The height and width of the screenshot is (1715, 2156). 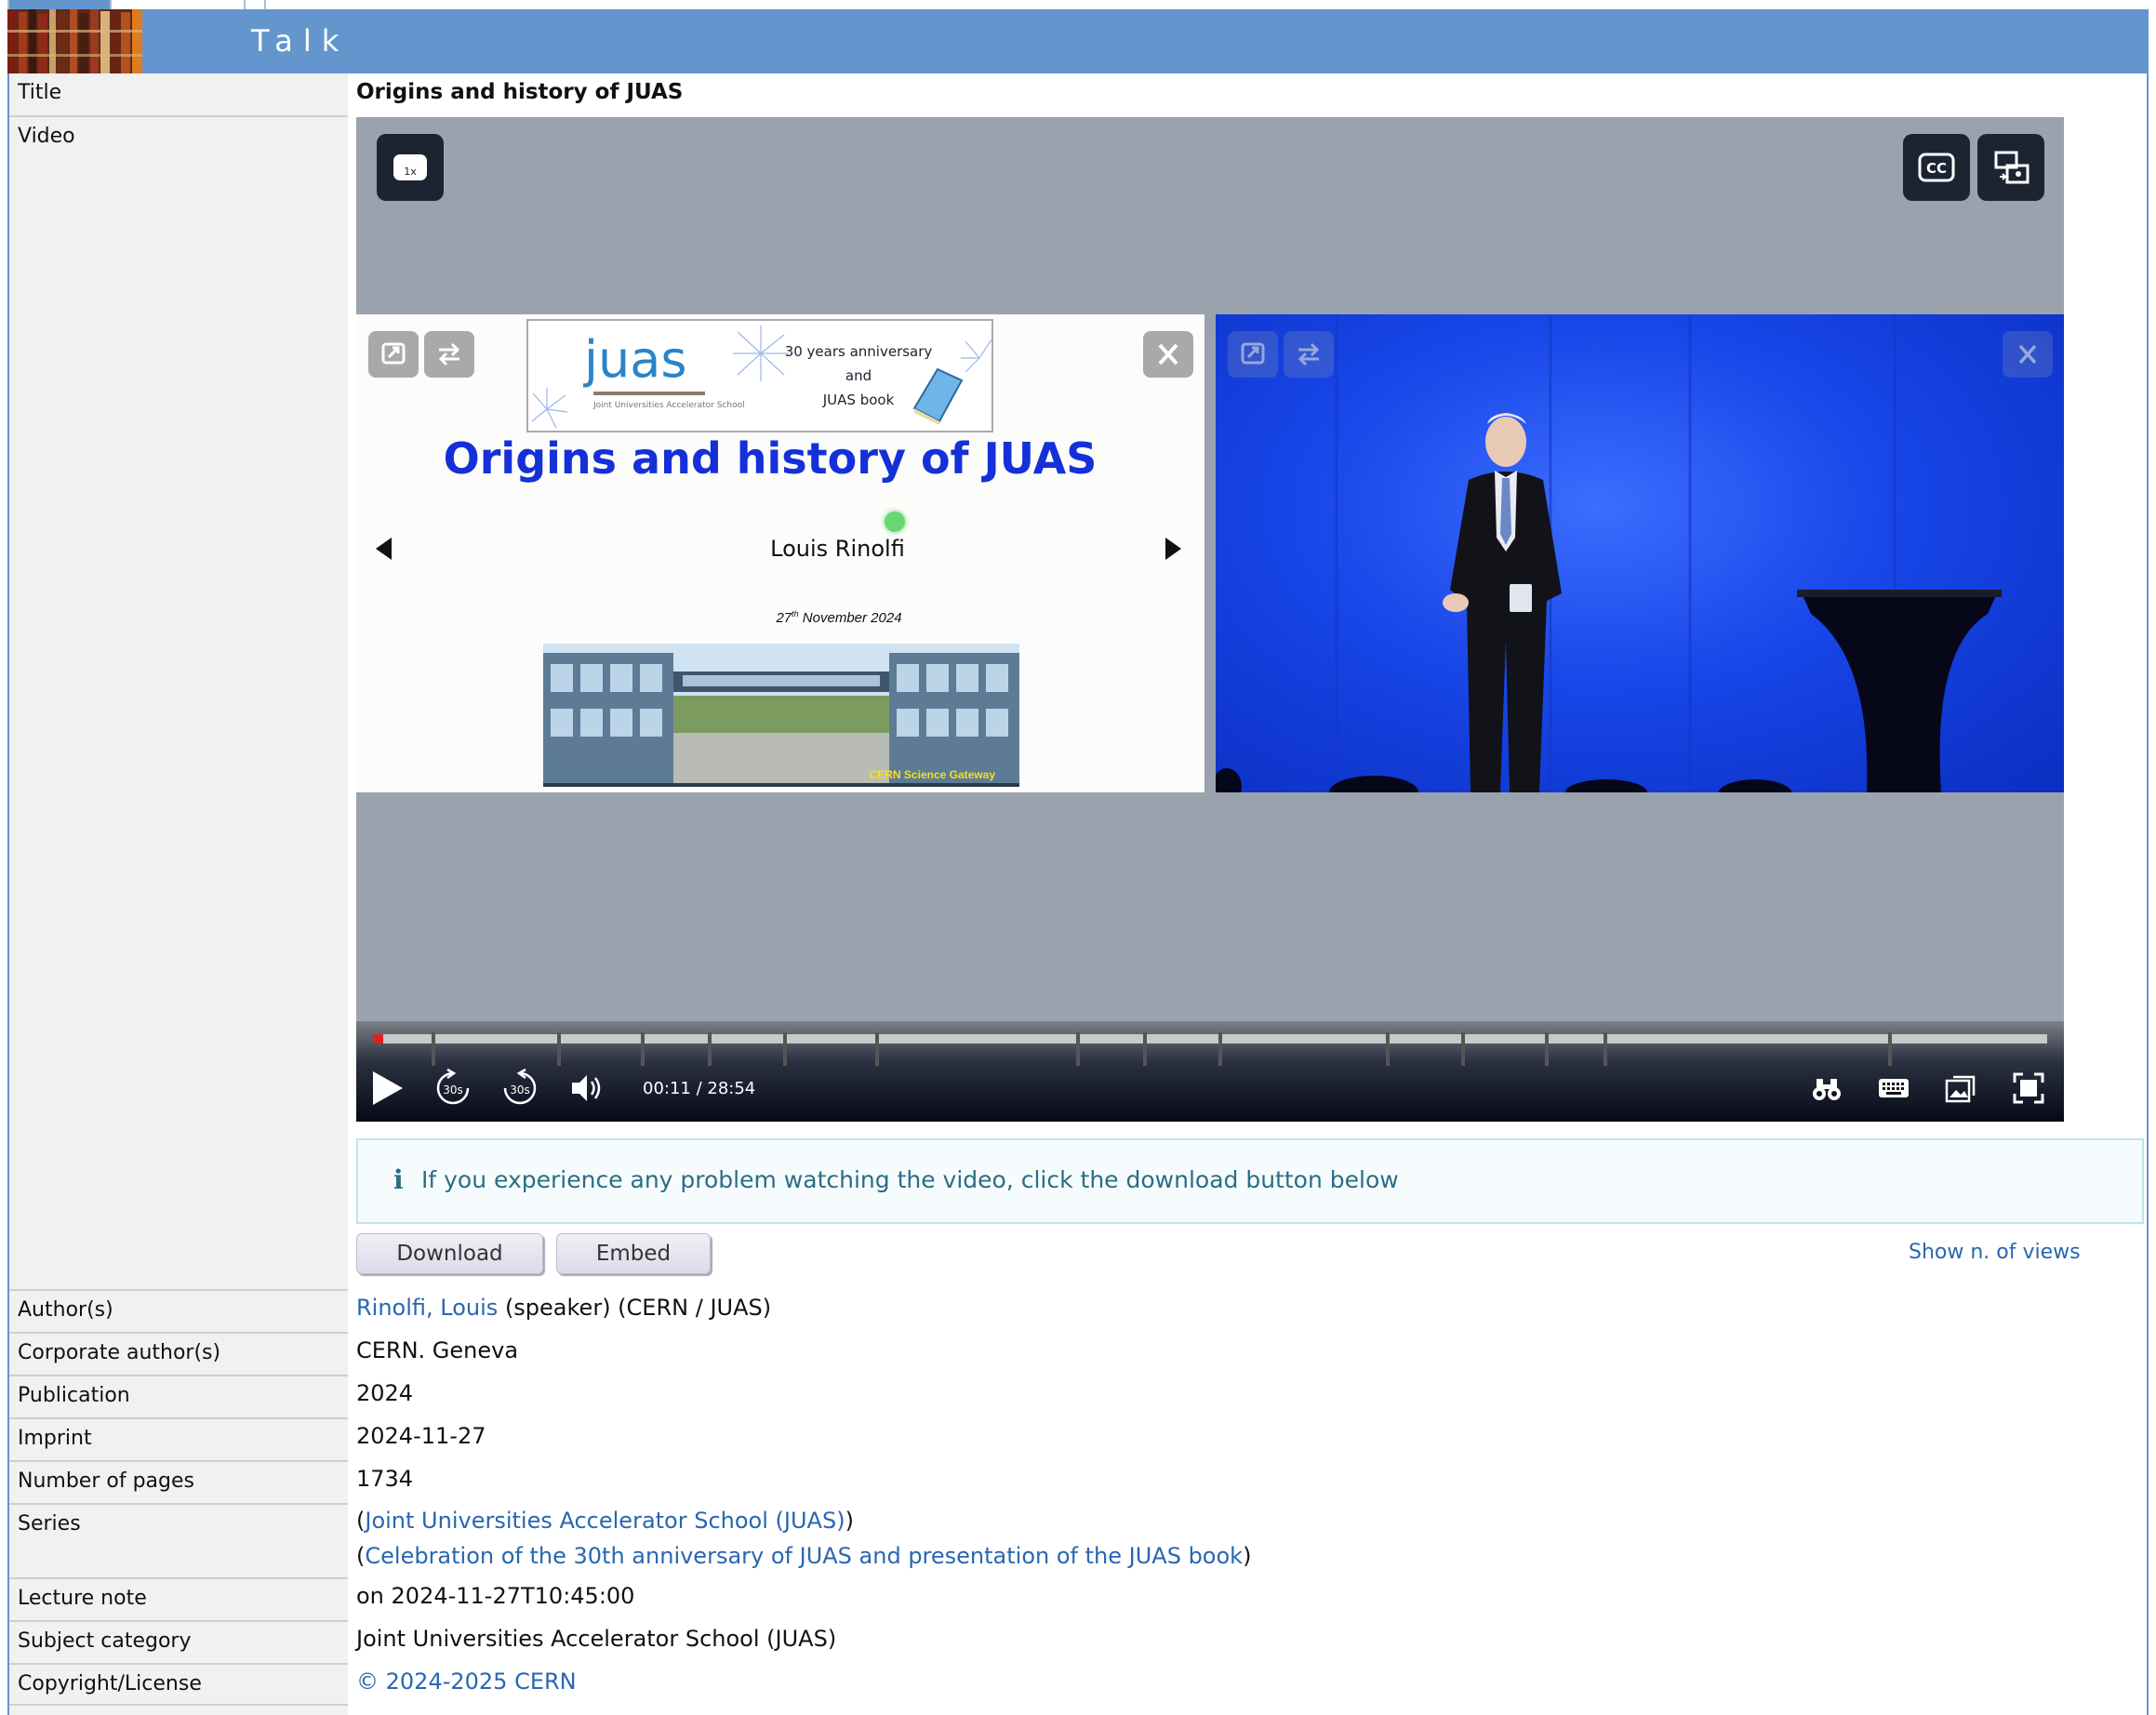 I want to click on play-icon, so click(x=388, y=1088).